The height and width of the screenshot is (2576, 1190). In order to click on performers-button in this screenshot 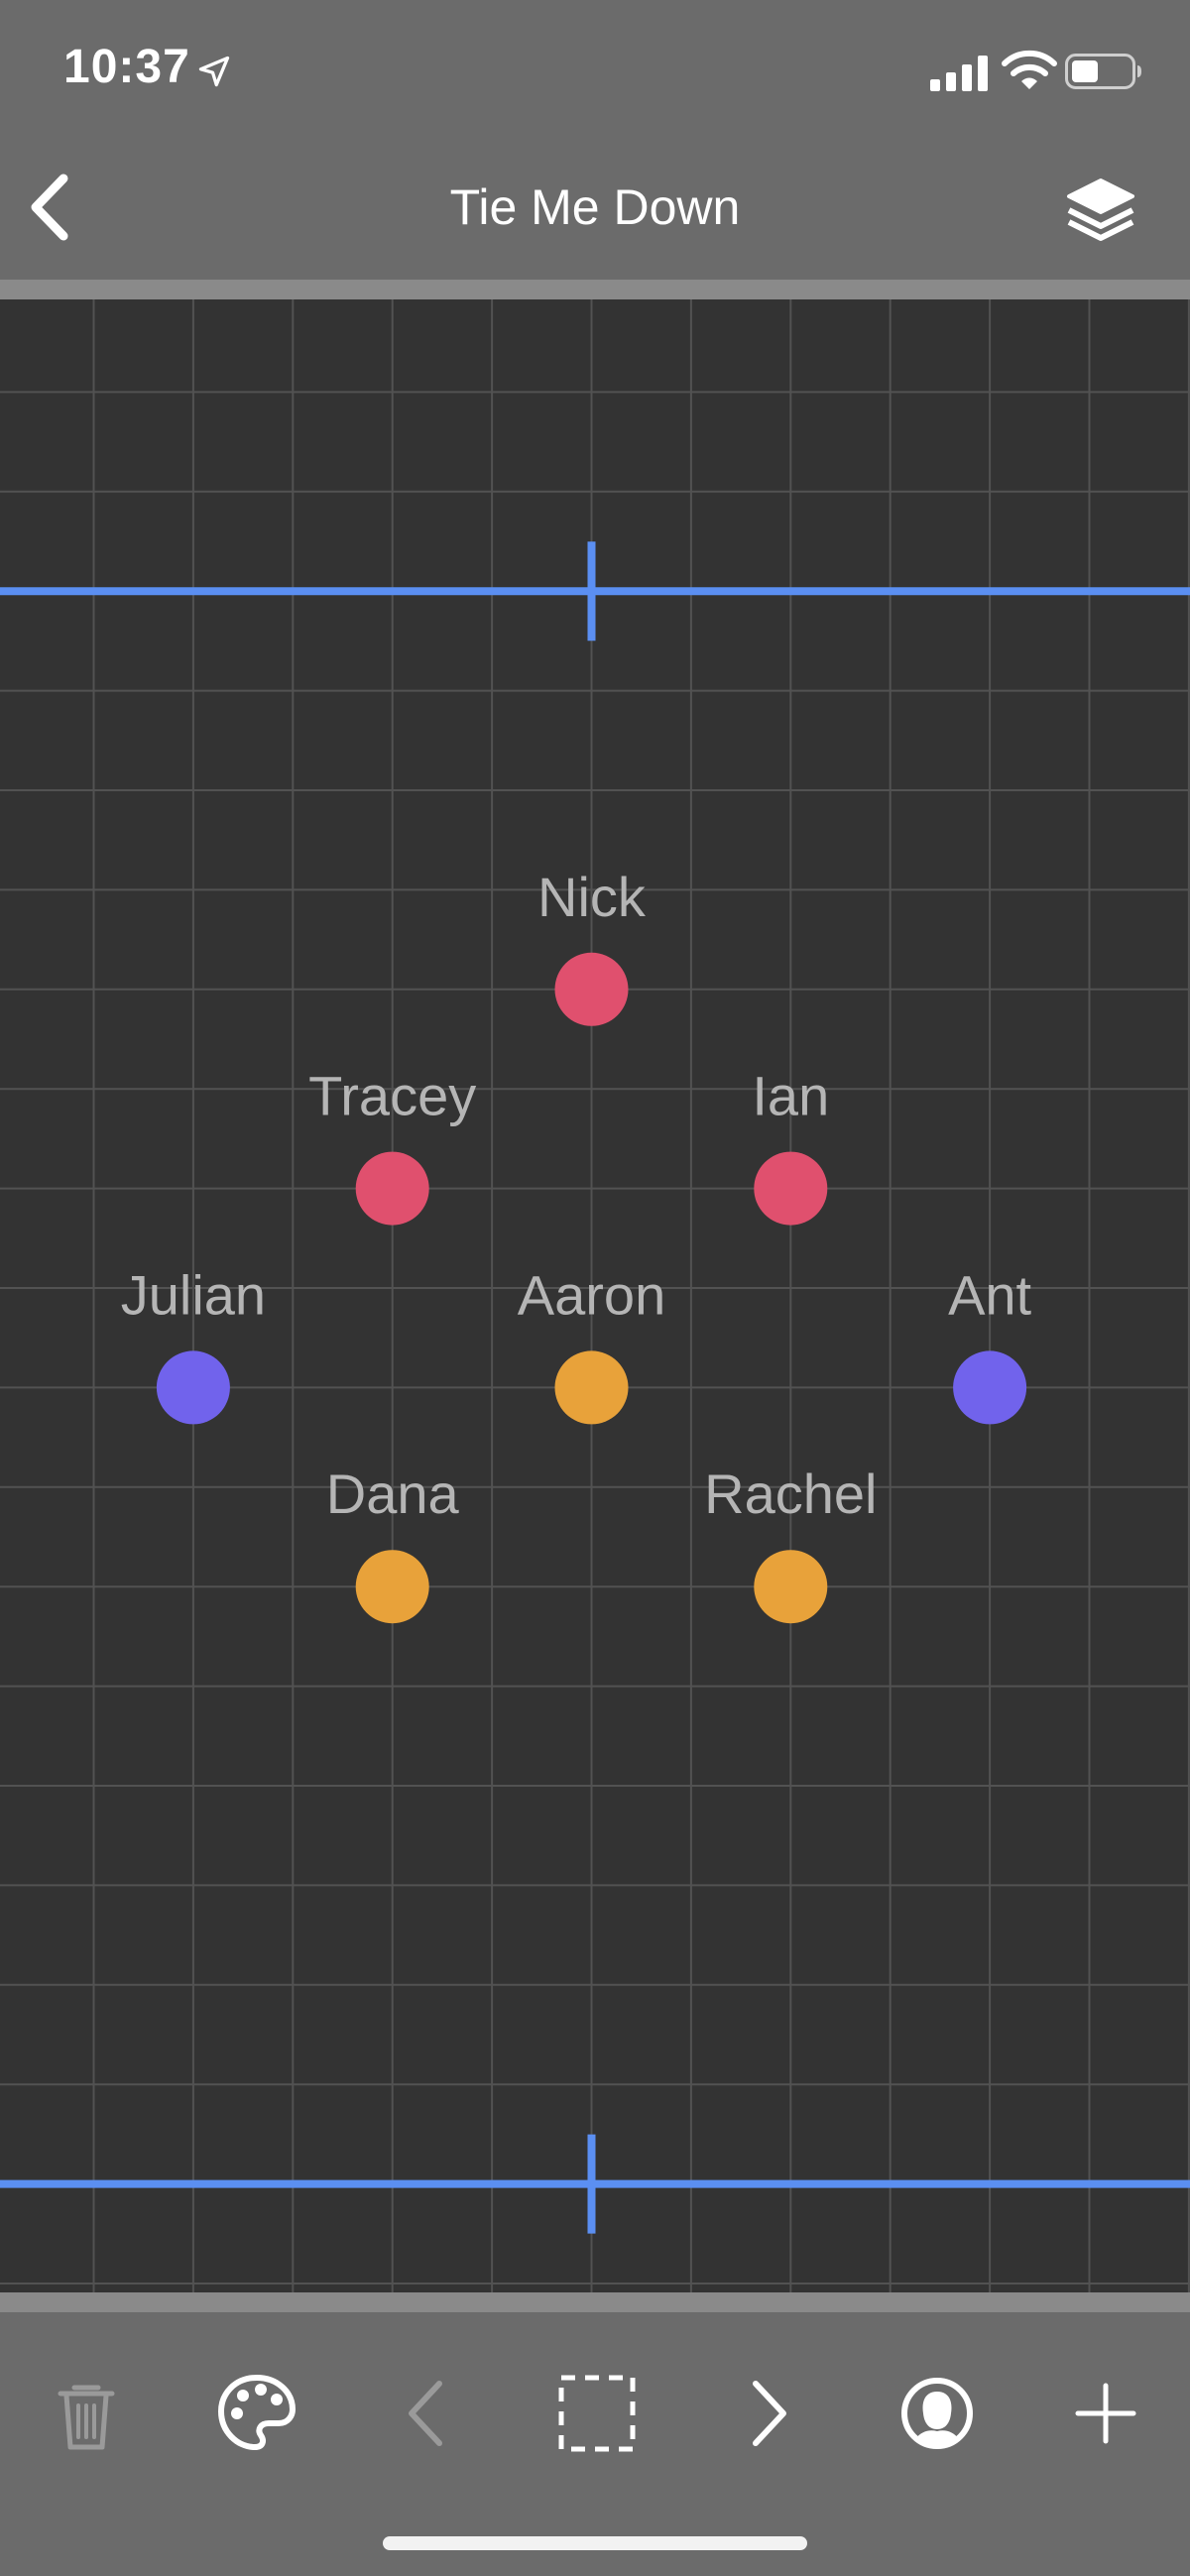, I will do `click(937, 2413)`.